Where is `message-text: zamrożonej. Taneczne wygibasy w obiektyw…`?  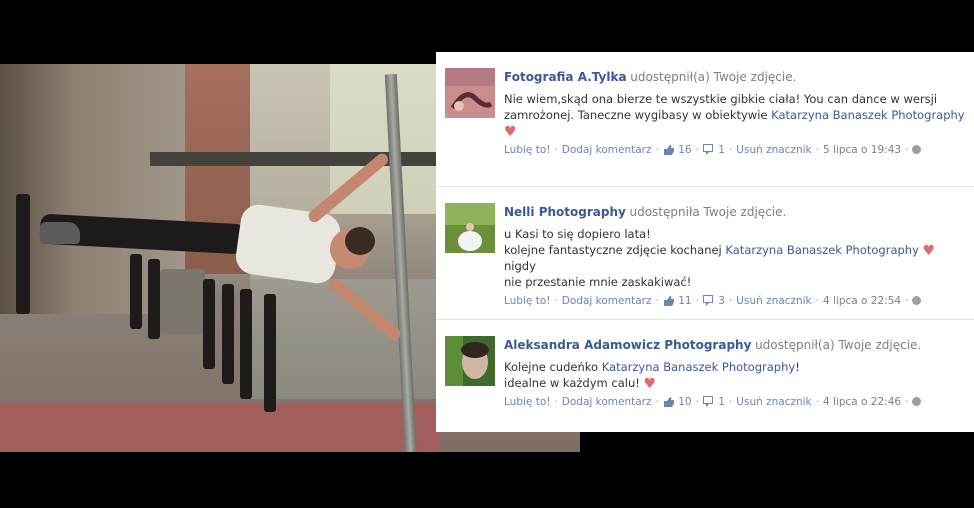
message-text: zamrożonej. Taneczne wygibasy w obiektyw… is located at coordinates (638, 115).